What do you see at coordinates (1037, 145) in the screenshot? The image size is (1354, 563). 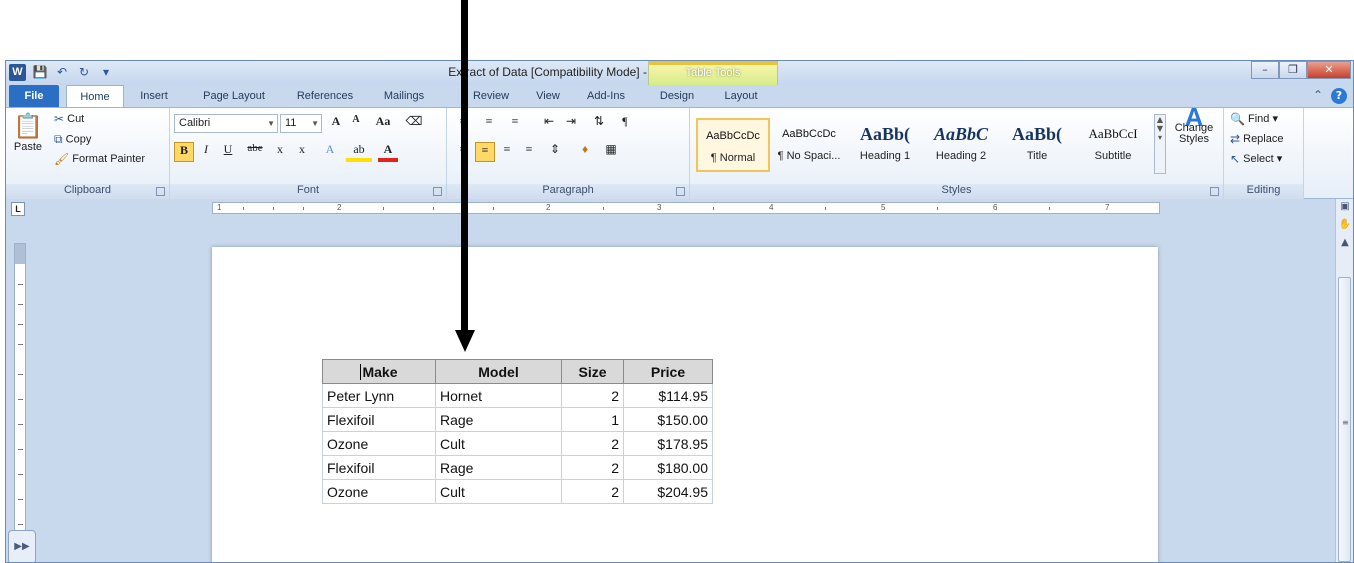 I see `style-title: AaBb( Title` at bounding box center [1037, 145].